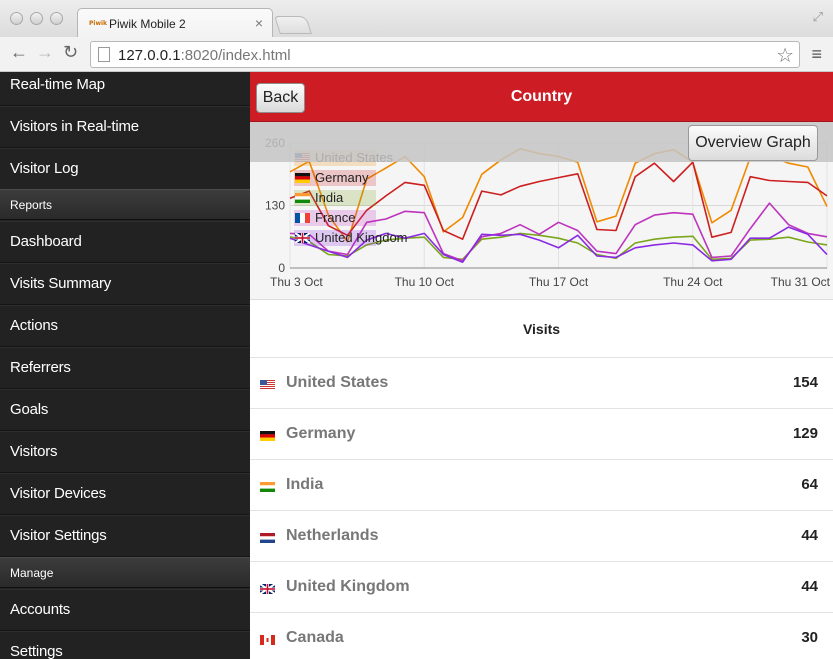  What do you see at coordinates (267, 536) in the screenshot?
I see `flag-nl-icon` at bounding box center [267, 536].